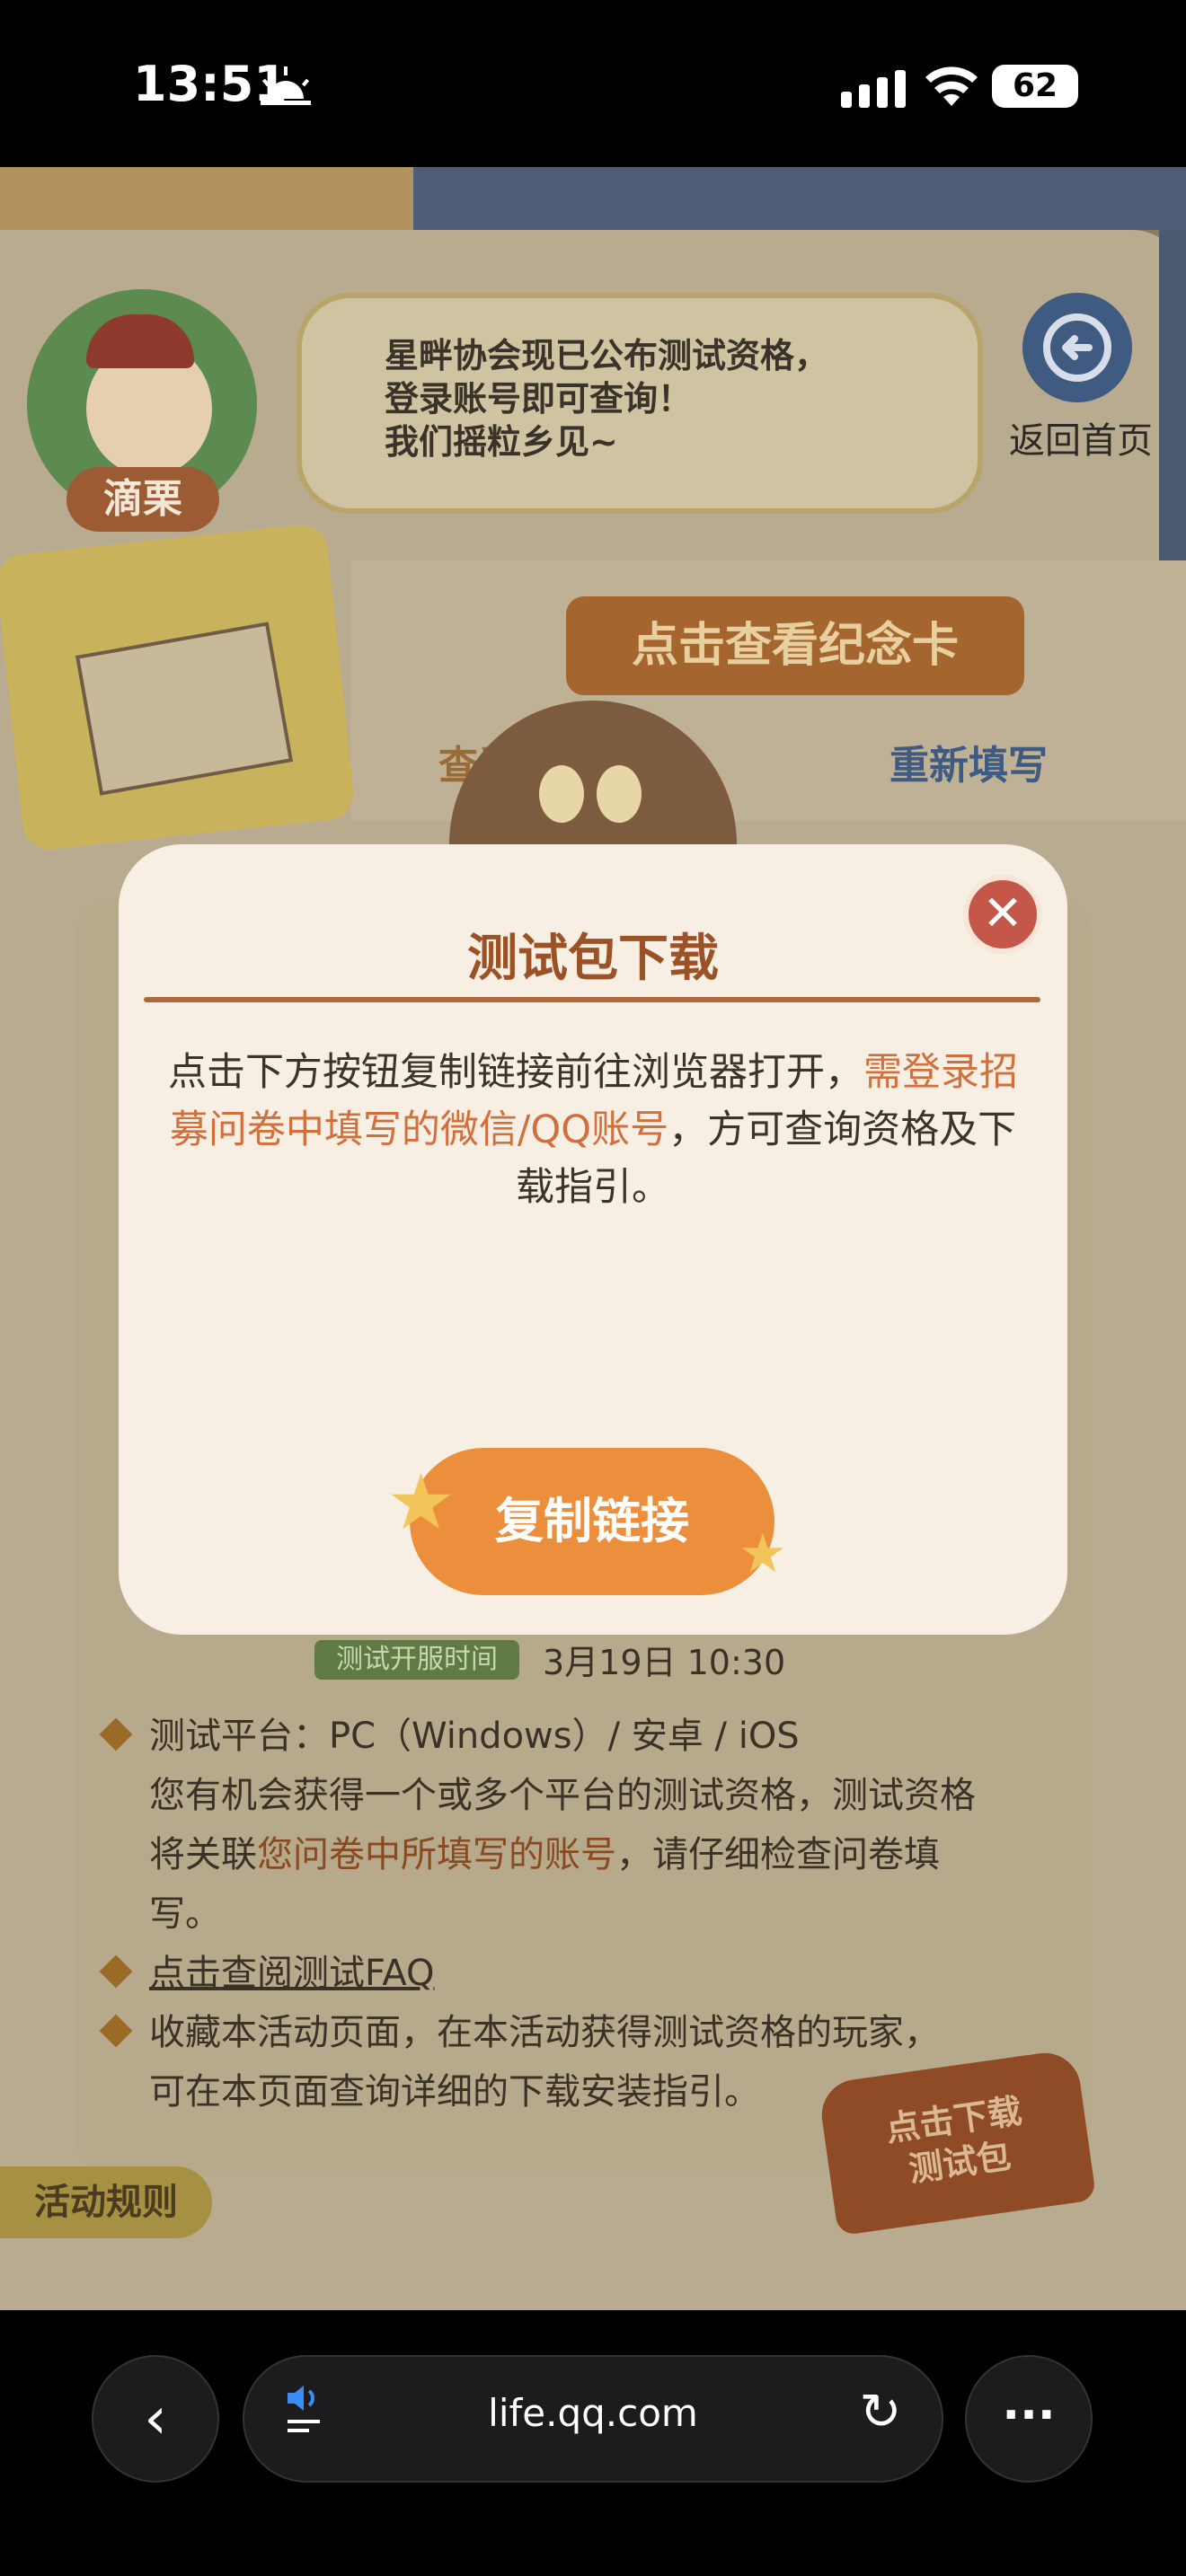  What do you see at coordinates (1081, 437) in the screenshot?
I see `back-home-label: 返回首页` at bounding box center [1081, 437].